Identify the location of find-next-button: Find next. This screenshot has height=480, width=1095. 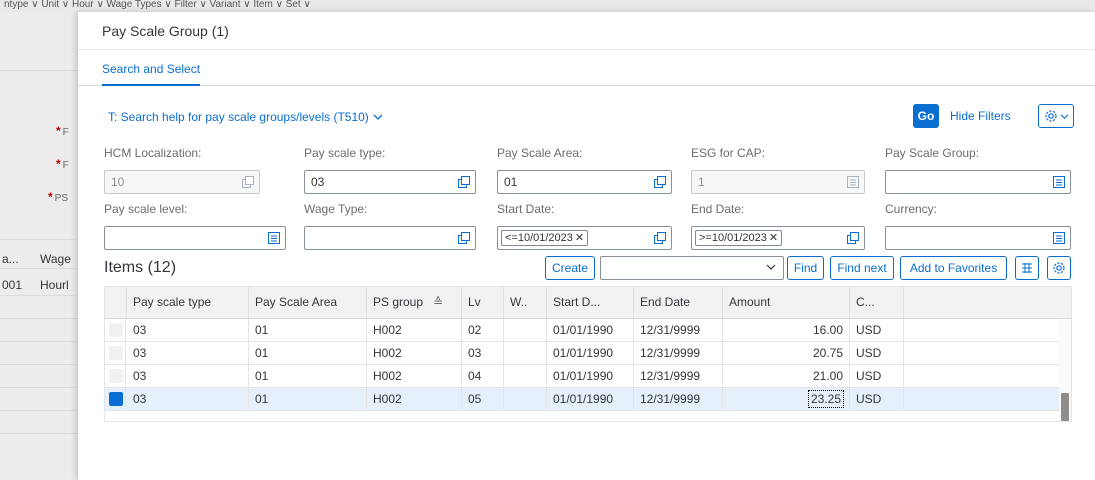
(862, 268).